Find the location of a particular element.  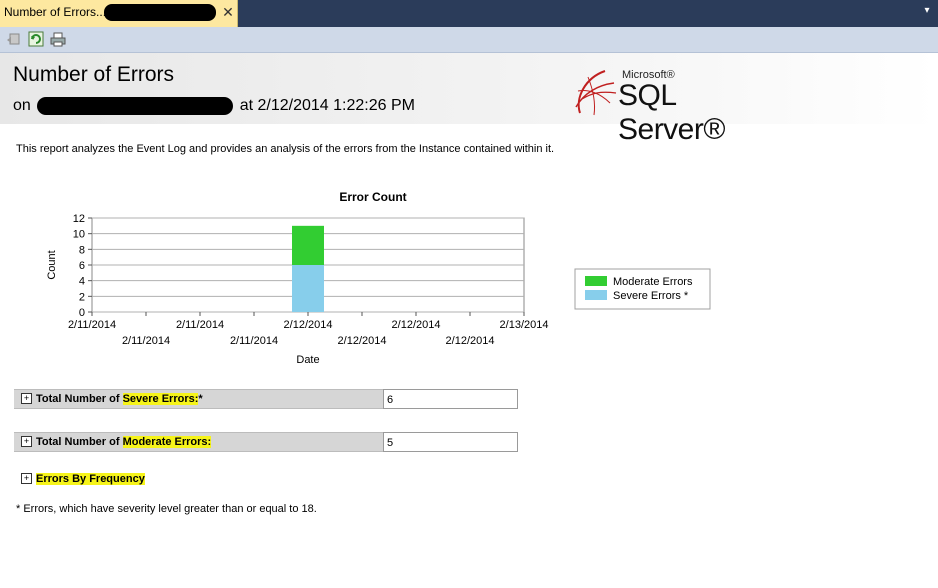

severe-label-asterisk: * is located at coordinates (200, 399).